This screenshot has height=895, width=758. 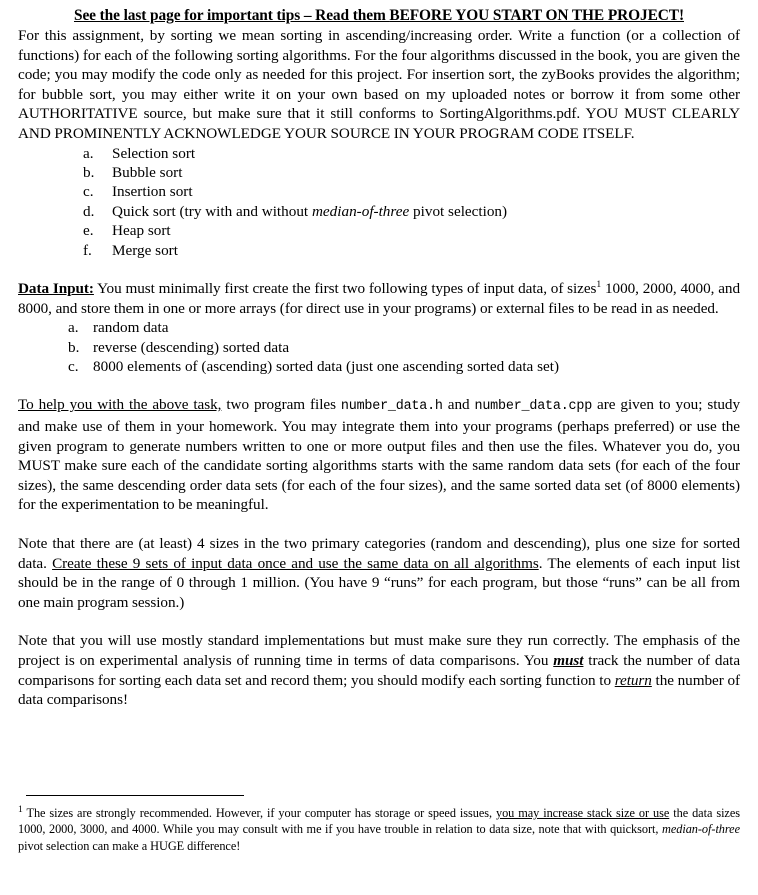 What do you see at coordinates (191, 347) in the screenshot?
I see `list-item-label: reverse (descending) sorted data` at bounding box center [191, 347].